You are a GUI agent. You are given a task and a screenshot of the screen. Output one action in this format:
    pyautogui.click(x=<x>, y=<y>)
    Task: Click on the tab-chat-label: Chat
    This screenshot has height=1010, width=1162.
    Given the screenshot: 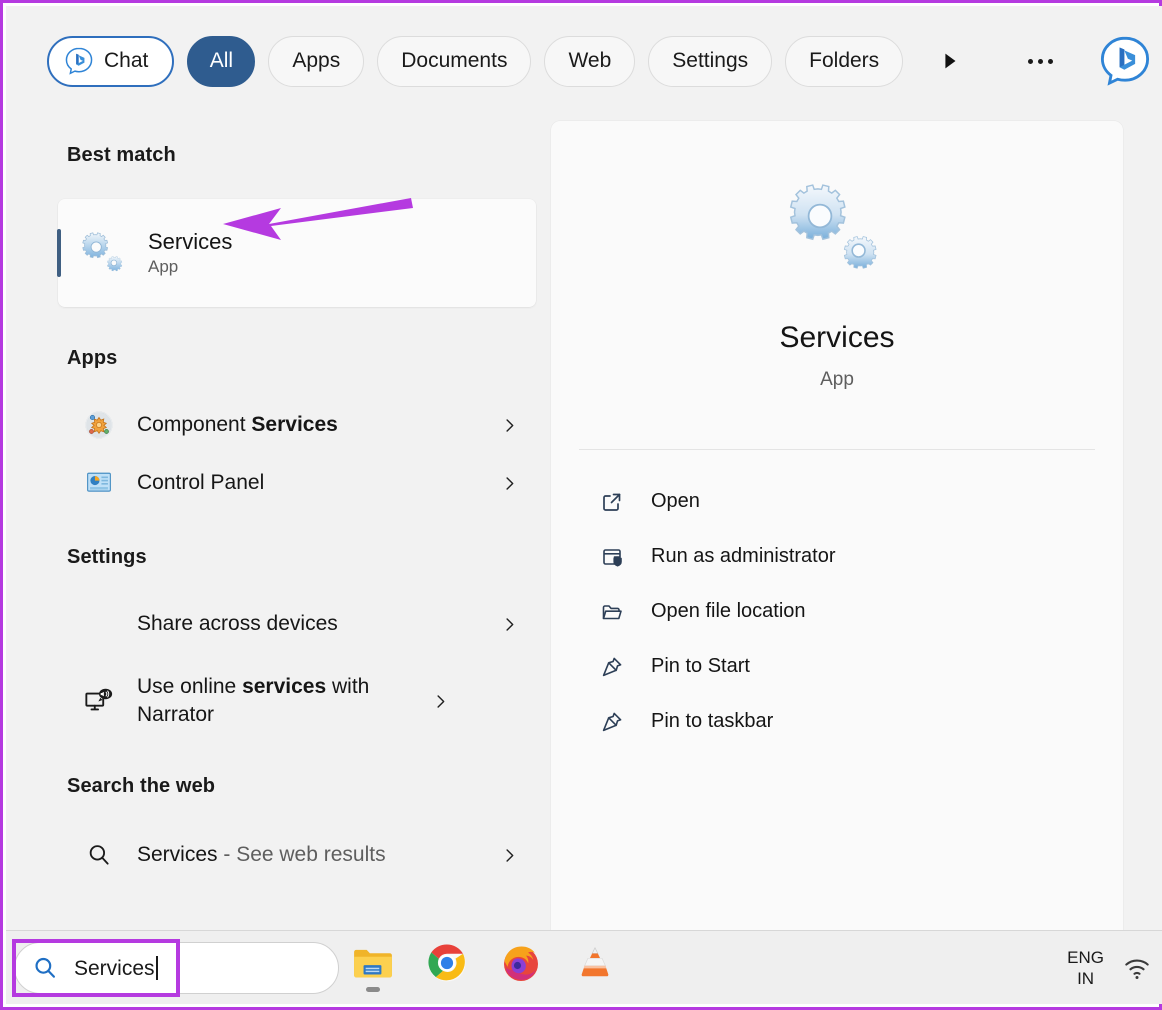 What is the action you would take?
    pyautogui.click(x=126, y=60)
    